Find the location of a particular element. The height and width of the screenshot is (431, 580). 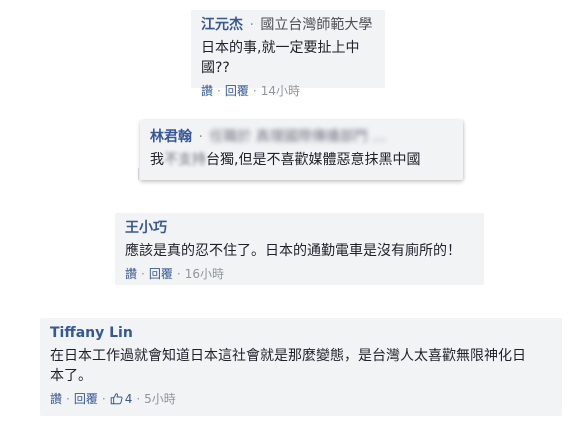

comment-text-suffix: 台獨,但是不喜歡媒體惡意抹黑中國 is located at coordinates (313, 160).